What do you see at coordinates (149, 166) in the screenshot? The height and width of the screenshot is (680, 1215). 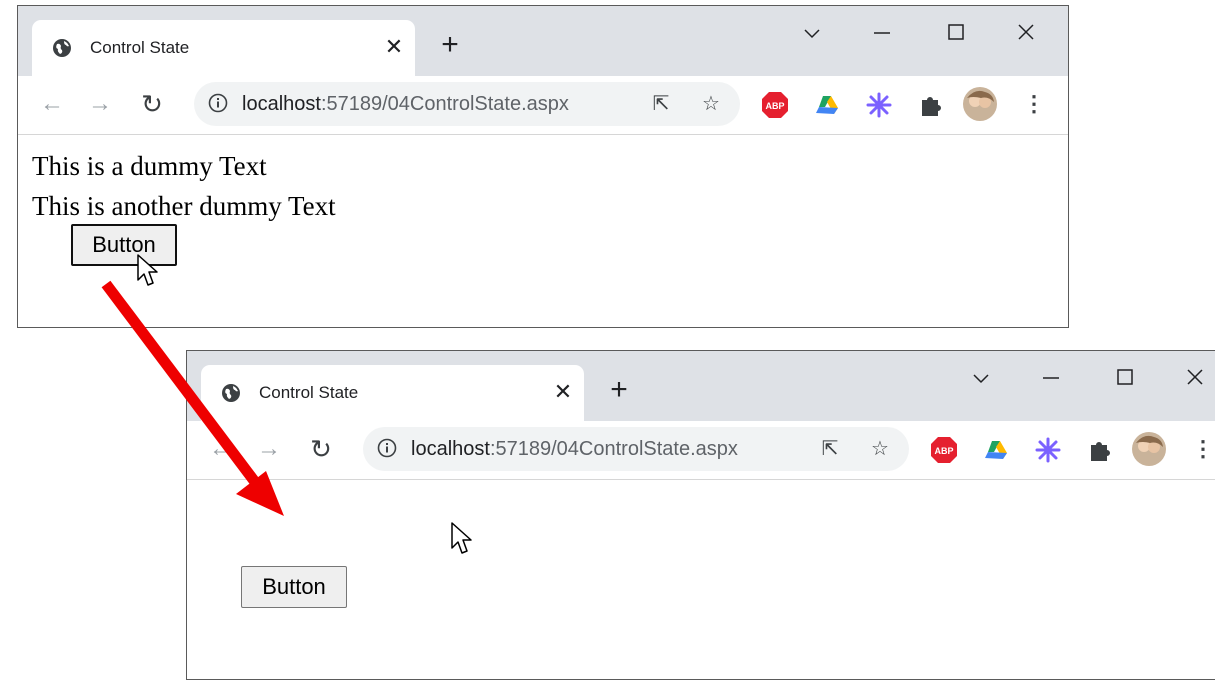 I see `dummy-text-label: This is a dummy Text` at bounding box center [149, 166].